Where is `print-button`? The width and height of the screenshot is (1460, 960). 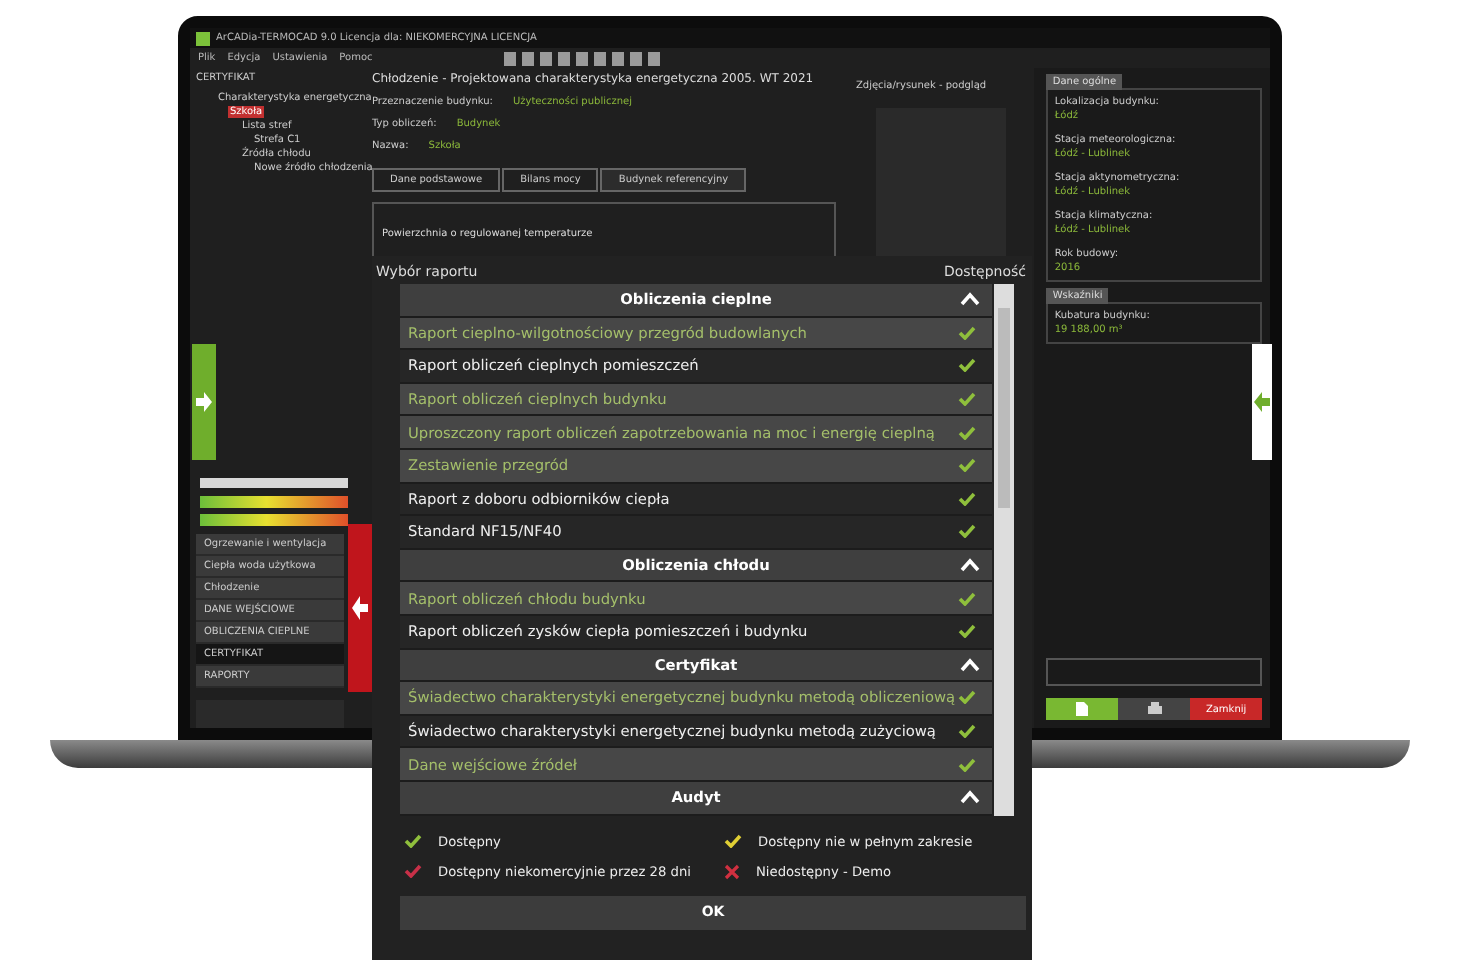
print-button is located at coordinates (1154, 709).